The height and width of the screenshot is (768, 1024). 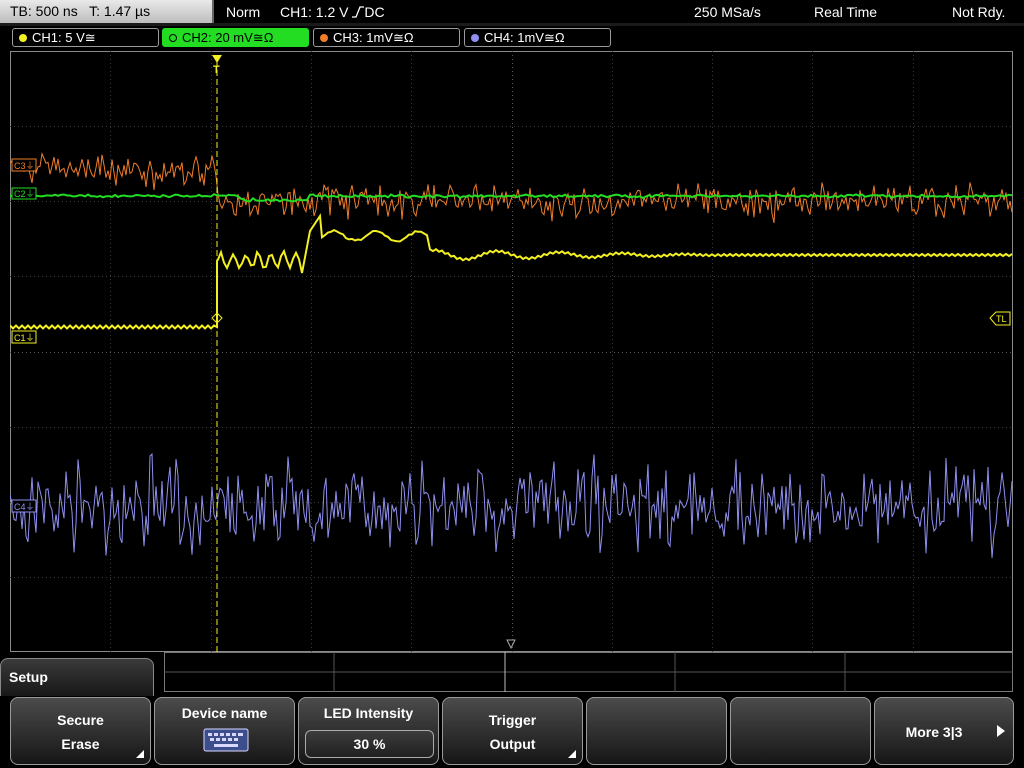 I want to click on c2-marker-label: C2⏚, so click(x=24, y=194).